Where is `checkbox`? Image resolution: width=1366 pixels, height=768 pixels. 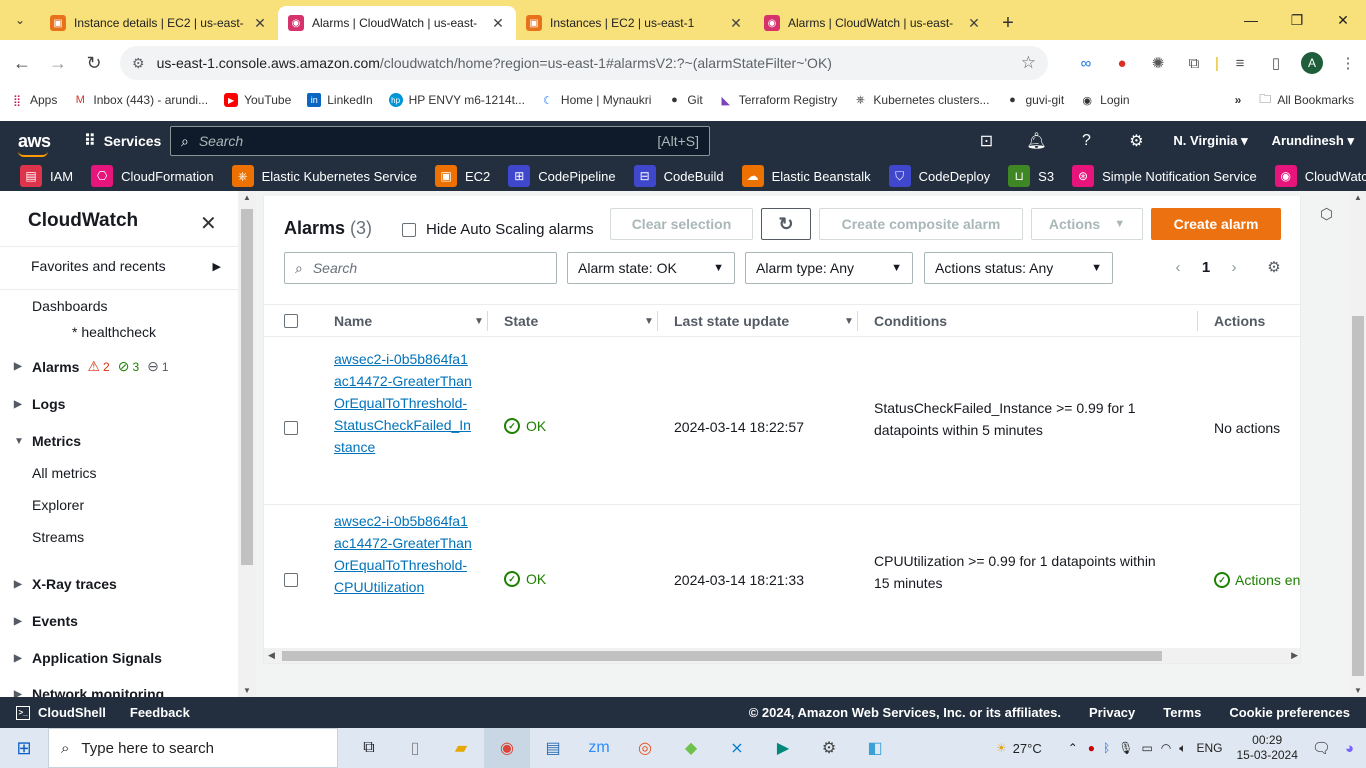 checkbox is located at coordinates (409, 229).